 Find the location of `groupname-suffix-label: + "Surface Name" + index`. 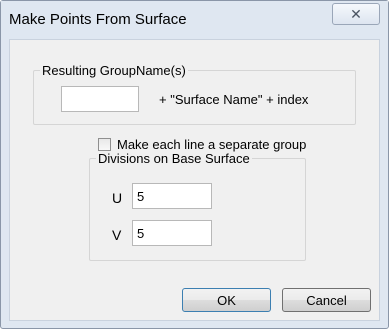

groupname-suffix-label: + "Surface Name" + index is located at coordinates (234, 99).